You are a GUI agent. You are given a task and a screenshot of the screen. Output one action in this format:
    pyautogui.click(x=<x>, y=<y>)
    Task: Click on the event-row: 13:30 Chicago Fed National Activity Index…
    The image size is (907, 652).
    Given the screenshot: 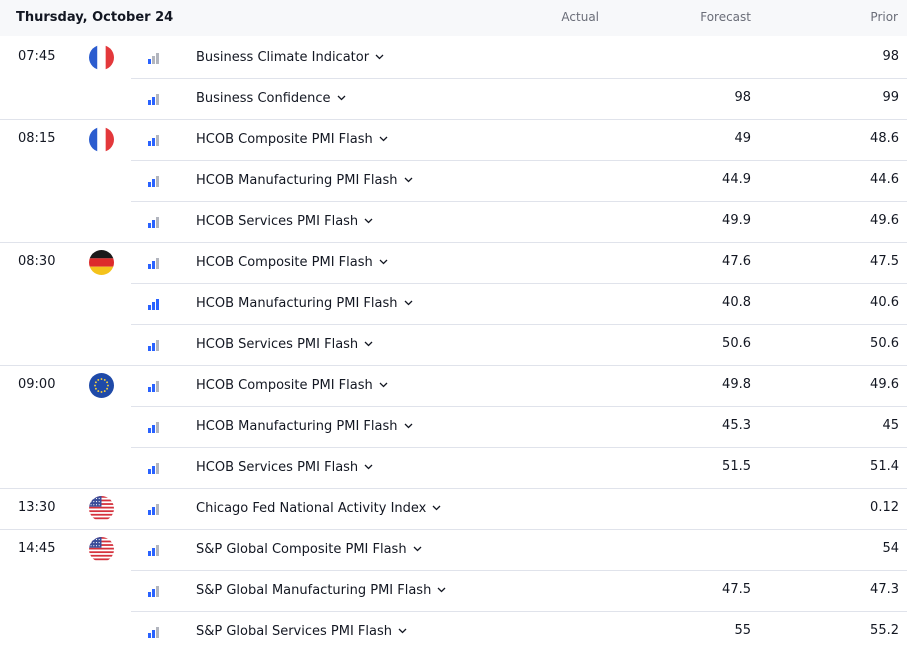 What is the action you would take?
    pyautogui.click(x=453, y=508)
    